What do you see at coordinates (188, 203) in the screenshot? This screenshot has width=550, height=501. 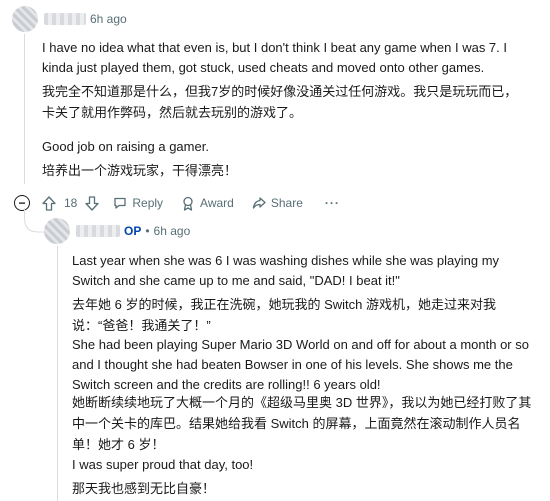 I see `award-icon` at bounding box center [188, 203].